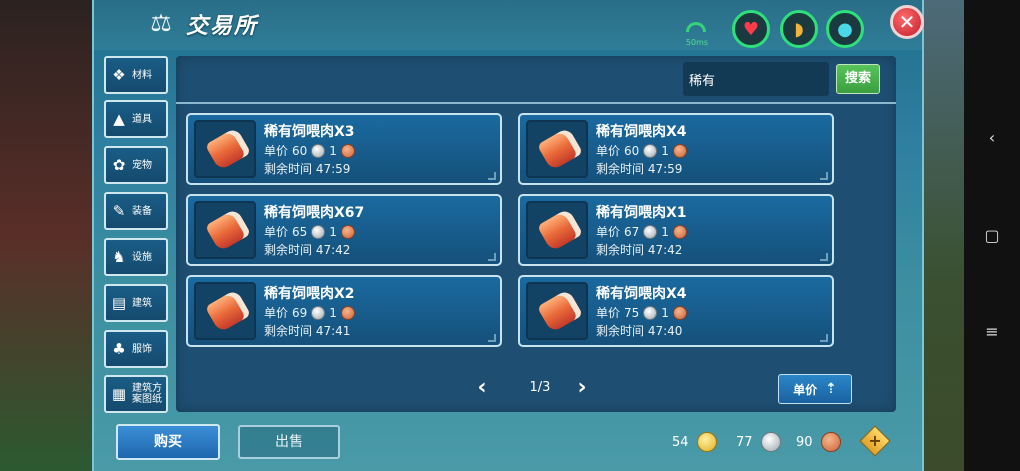  What do you see at coordinates (875, 441) in the screenshot?
I see `add-currency-button: +` at bounding box center [875, 441].